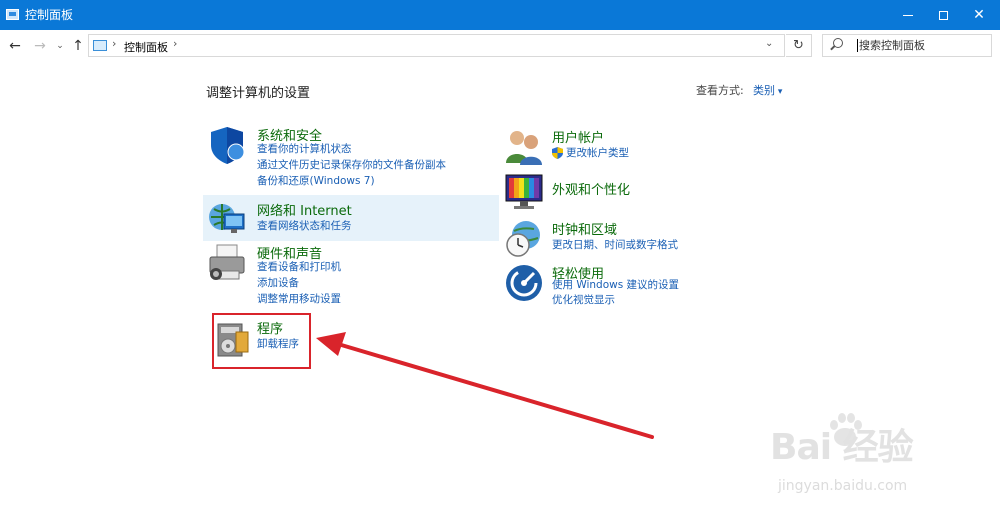 The image size is (1000, 522). I want to click on link-add-device: 添加设备, so click(278, 283).